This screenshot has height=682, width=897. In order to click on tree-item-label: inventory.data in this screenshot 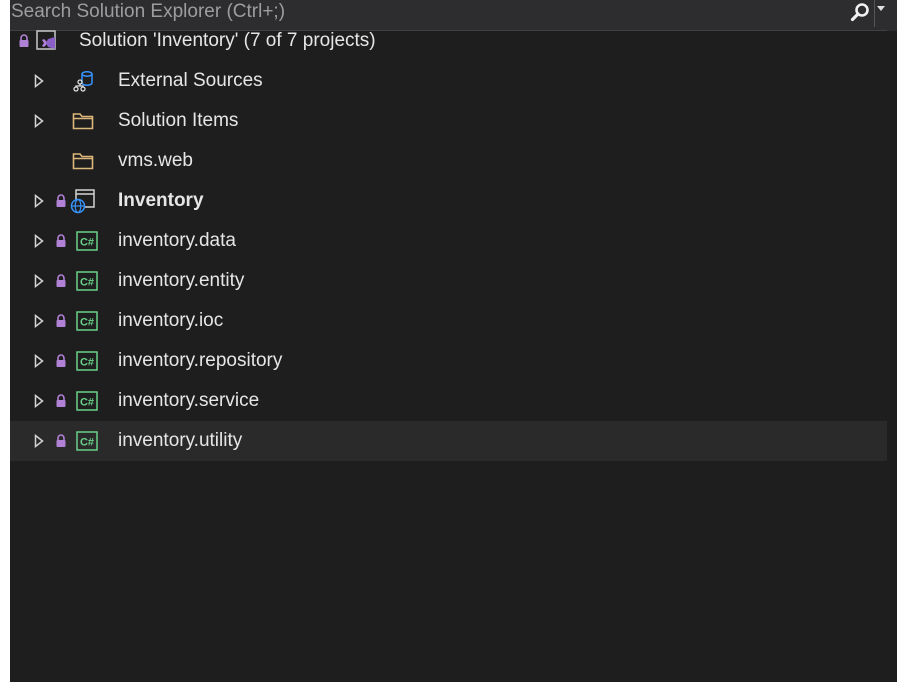, I will do `click(177, 240)`.